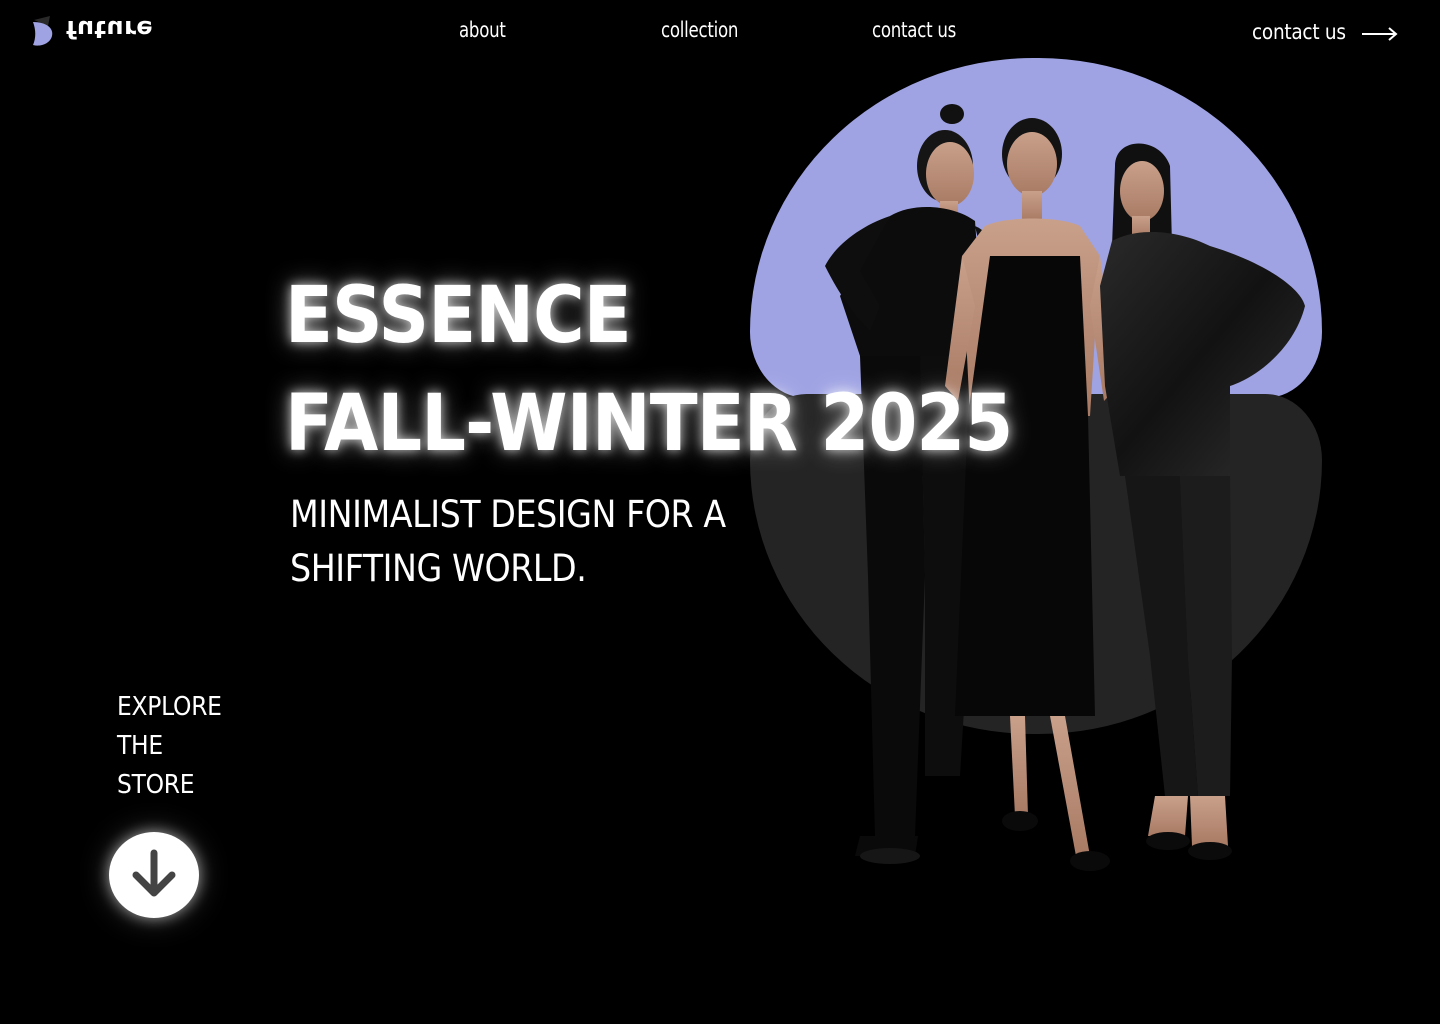  I want to click on explore-label-line-1: EXPLORE, so click(169, 707).